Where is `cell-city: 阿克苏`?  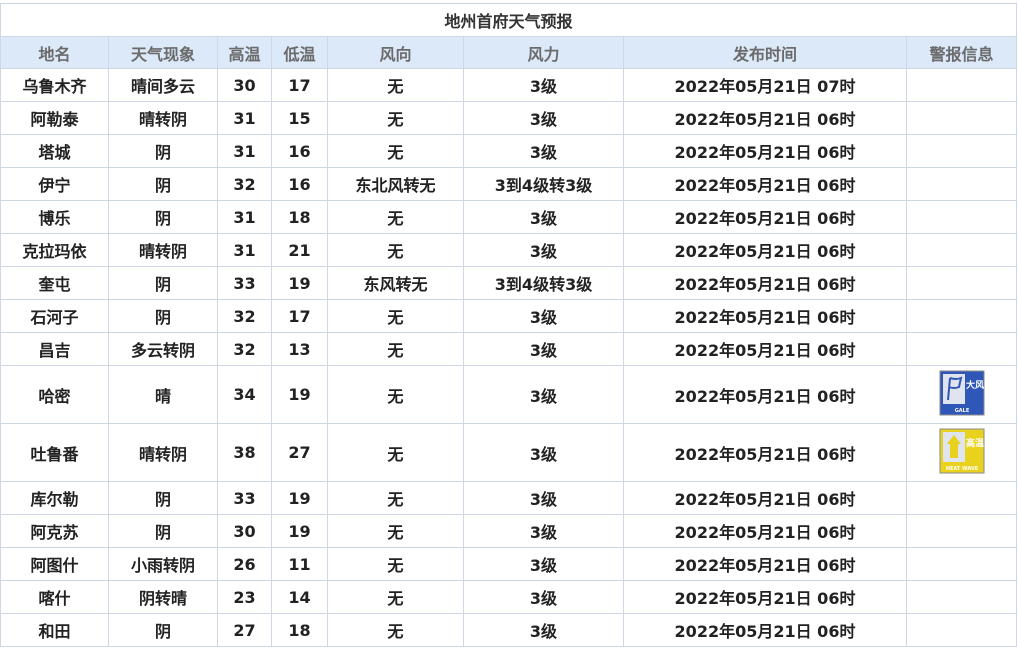 cell-city: 阿克苏 is located at coordinates (54, 531).